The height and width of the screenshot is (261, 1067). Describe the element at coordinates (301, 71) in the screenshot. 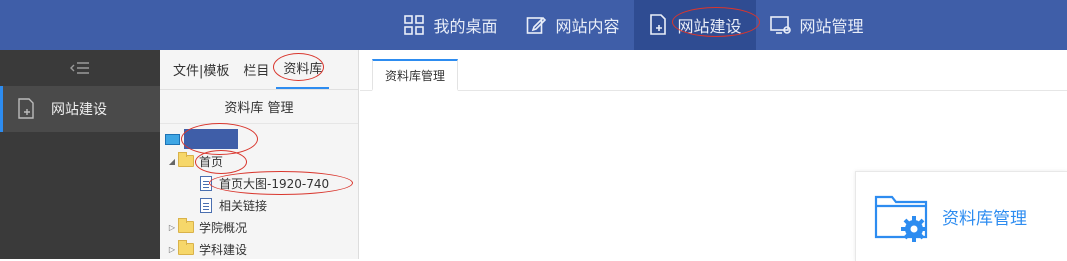

I see `tab-library: 资料库` at that location.